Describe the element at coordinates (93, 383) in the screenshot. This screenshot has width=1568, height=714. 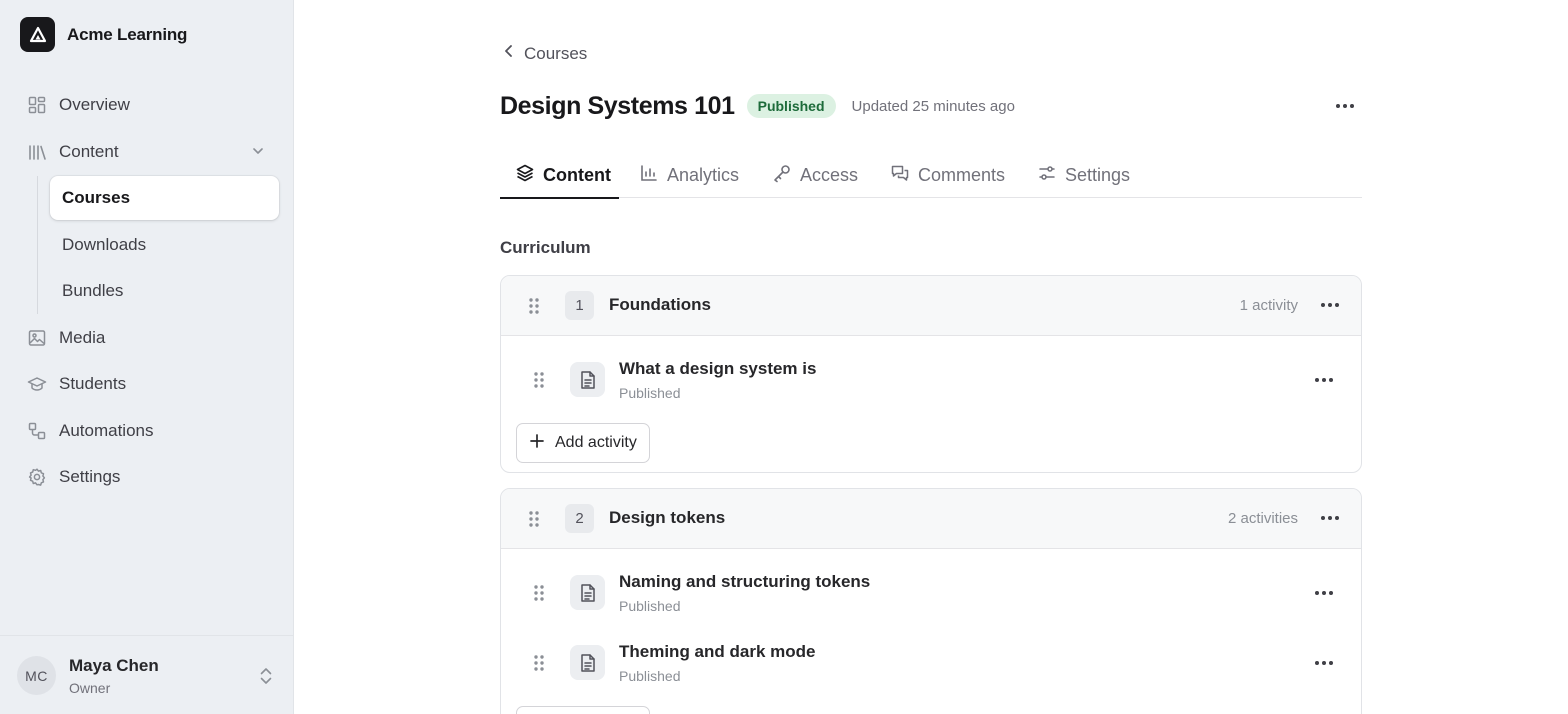
I see `sidebar-item-label: Students` at that location.